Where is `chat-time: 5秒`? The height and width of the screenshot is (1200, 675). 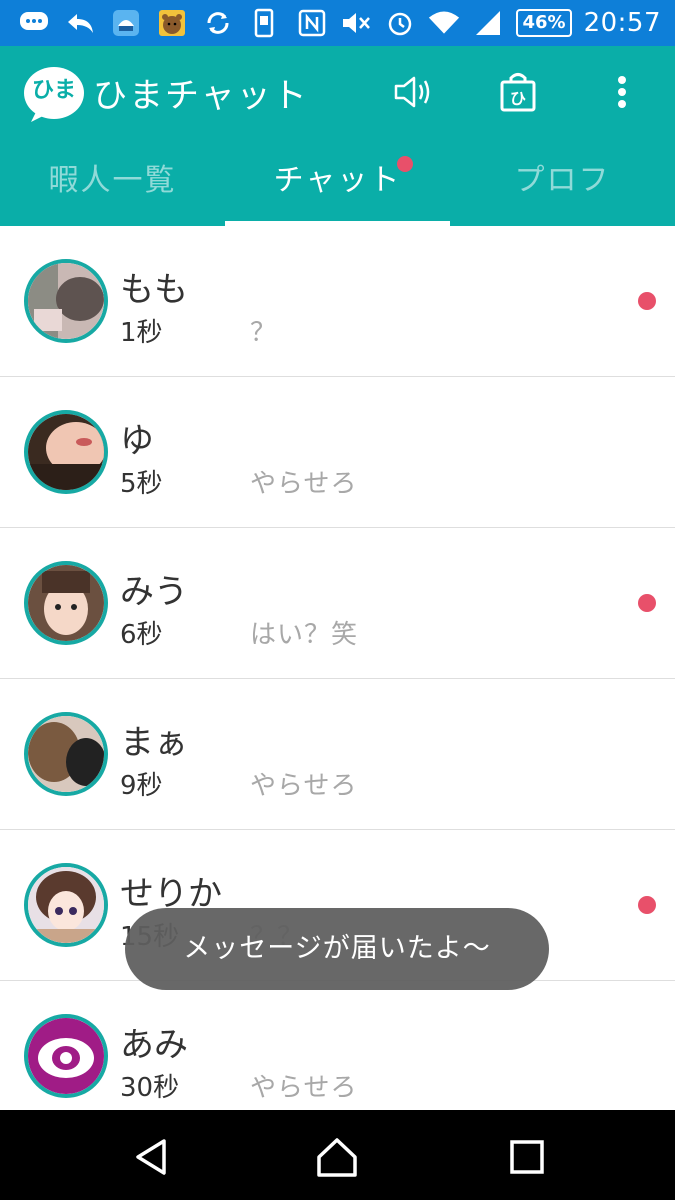 chat-time: 5秒 is located at coordinates (141, 484).